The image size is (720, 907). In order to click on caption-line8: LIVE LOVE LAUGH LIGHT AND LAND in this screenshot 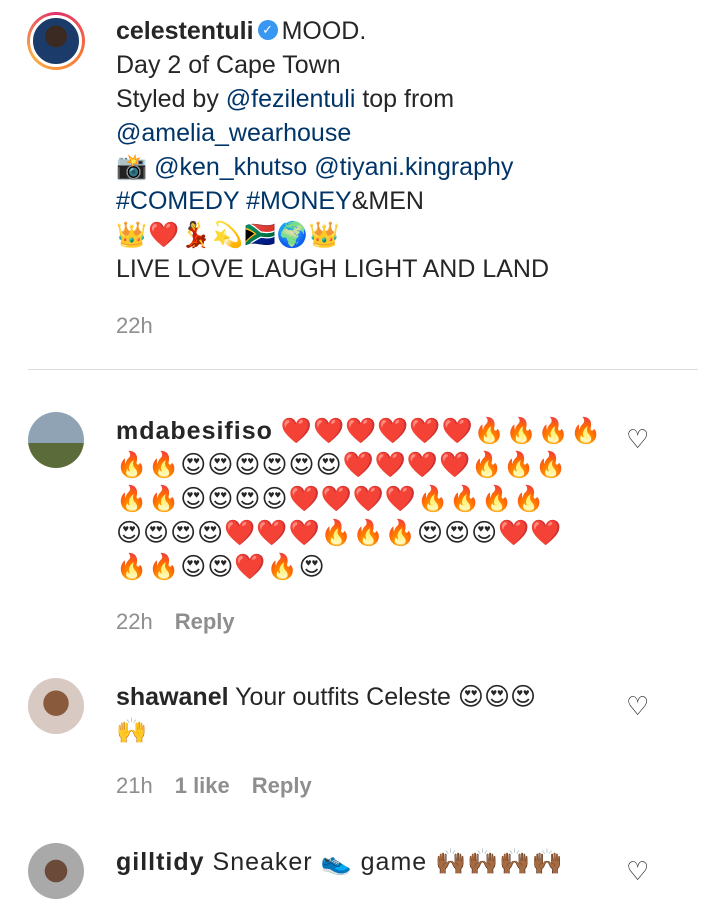, I will do `click(333, 269)`.